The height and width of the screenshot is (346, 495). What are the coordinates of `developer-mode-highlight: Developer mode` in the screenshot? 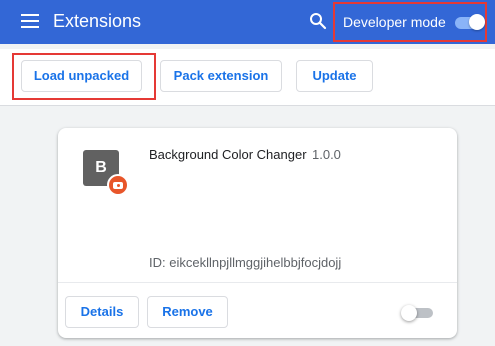 It's located at (410, 22).